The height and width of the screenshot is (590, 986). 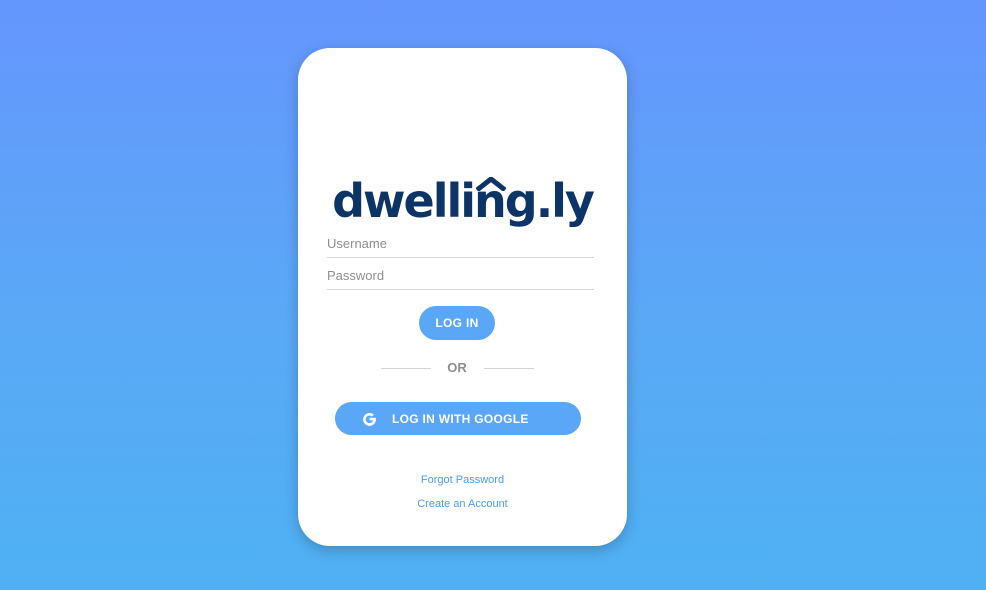 I want to click on login-button: LOG IN, so click(x=457, y=323).